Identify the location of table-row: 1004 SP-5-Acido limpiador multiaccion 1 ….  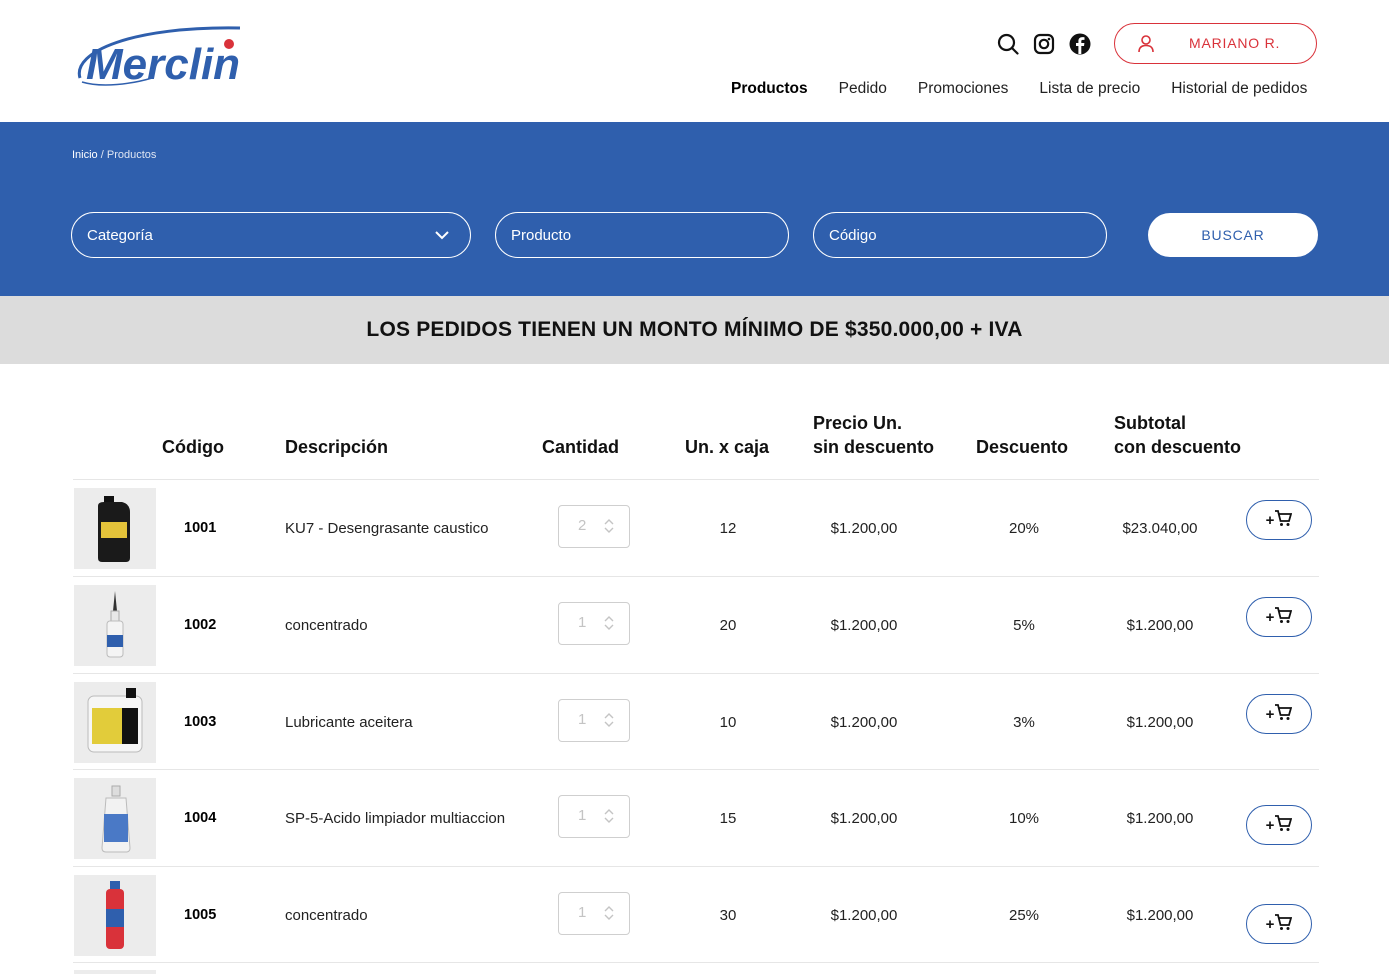
(694, 818).